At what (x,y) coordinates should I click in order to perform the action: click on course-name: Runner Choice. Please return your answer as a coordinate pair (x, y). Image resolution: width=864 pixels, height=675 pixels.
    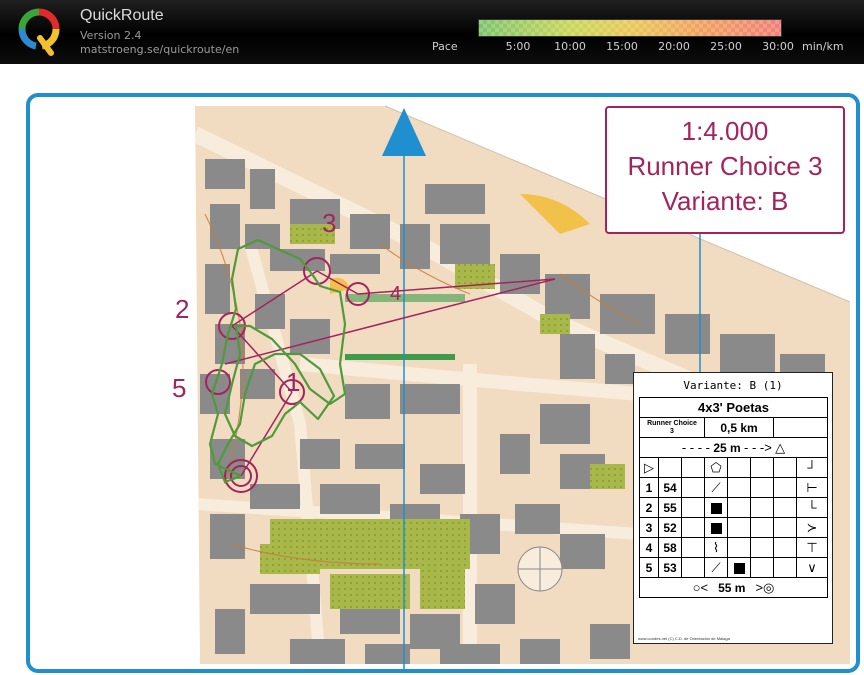
    Looking at the image, I should click on (672, 423).